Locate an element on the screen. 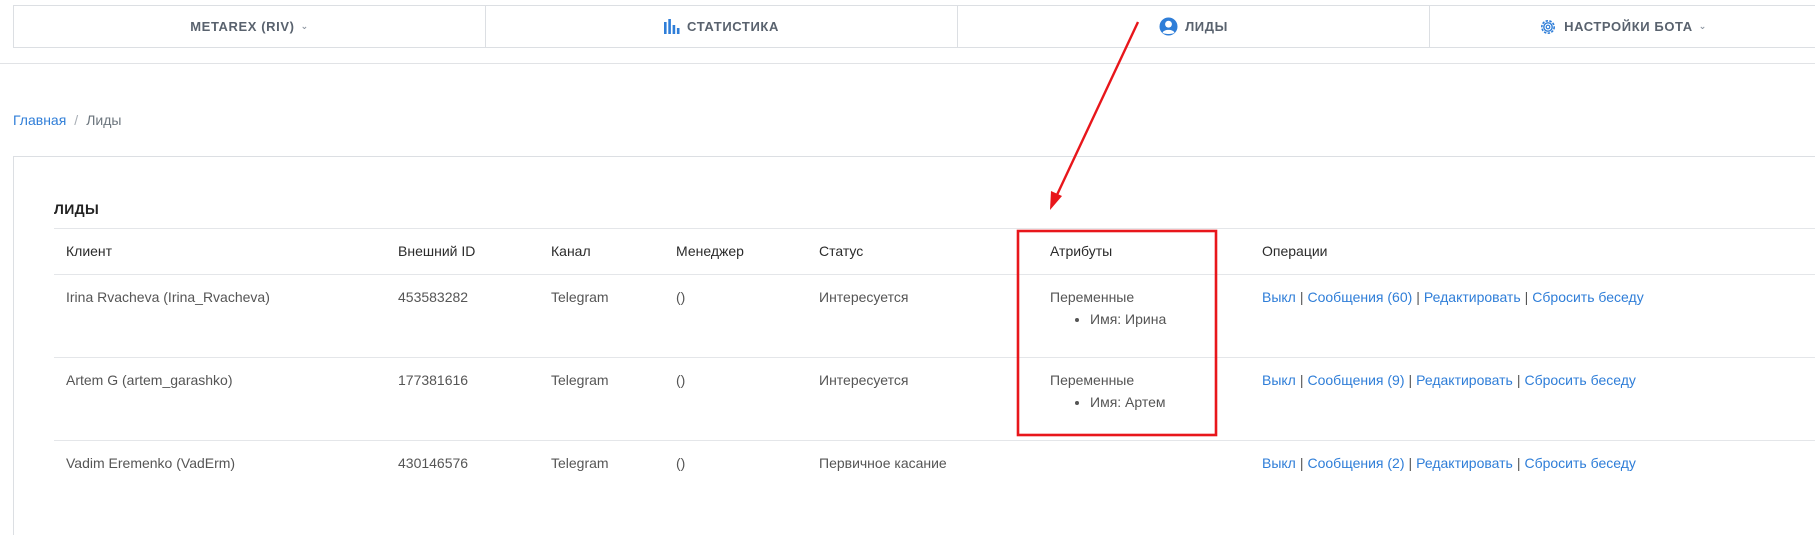 The height and width of the screenshot is (535, 1815). nav-divider is located at coordinates (907, 63).